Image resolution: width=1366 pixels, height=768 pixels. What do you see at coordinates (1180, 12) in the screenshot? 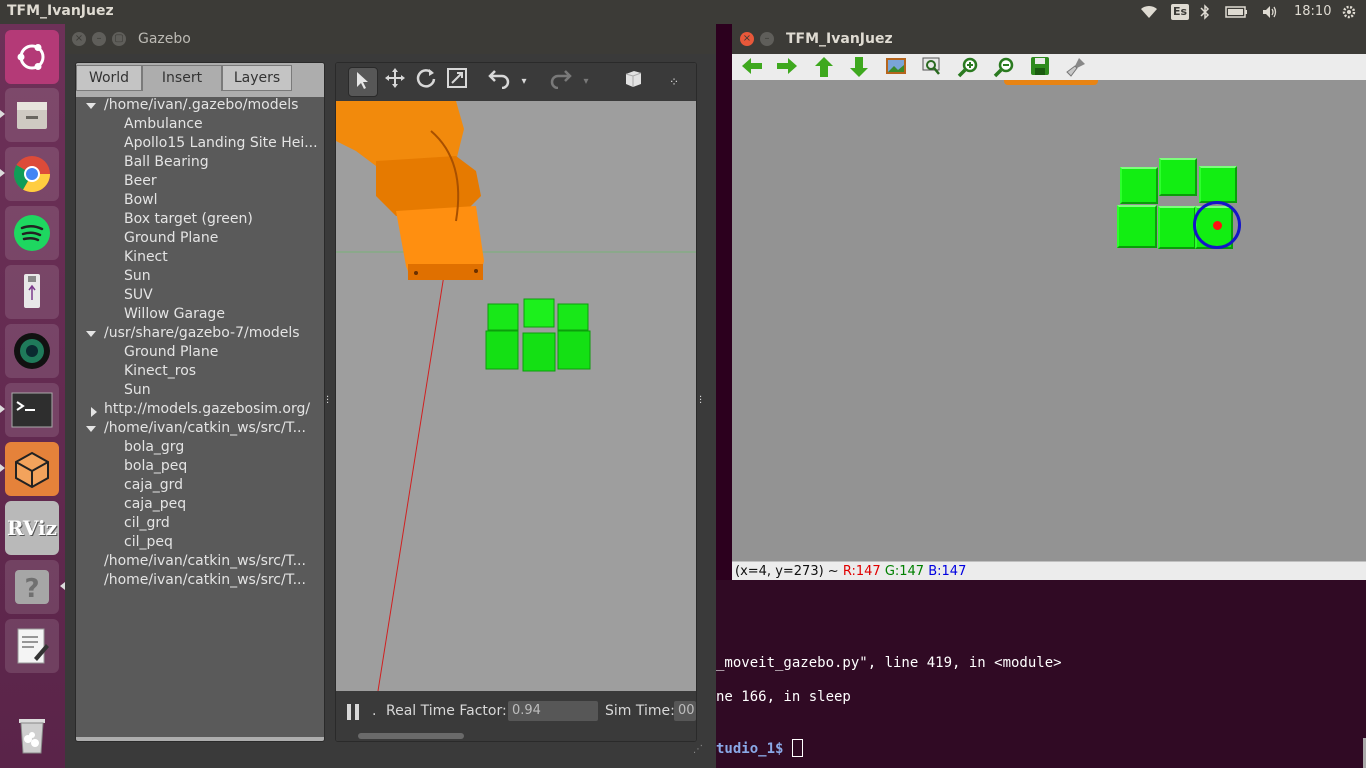
I see `keyboard-layout-indicator: Es` at bounding box center [1180, 12].